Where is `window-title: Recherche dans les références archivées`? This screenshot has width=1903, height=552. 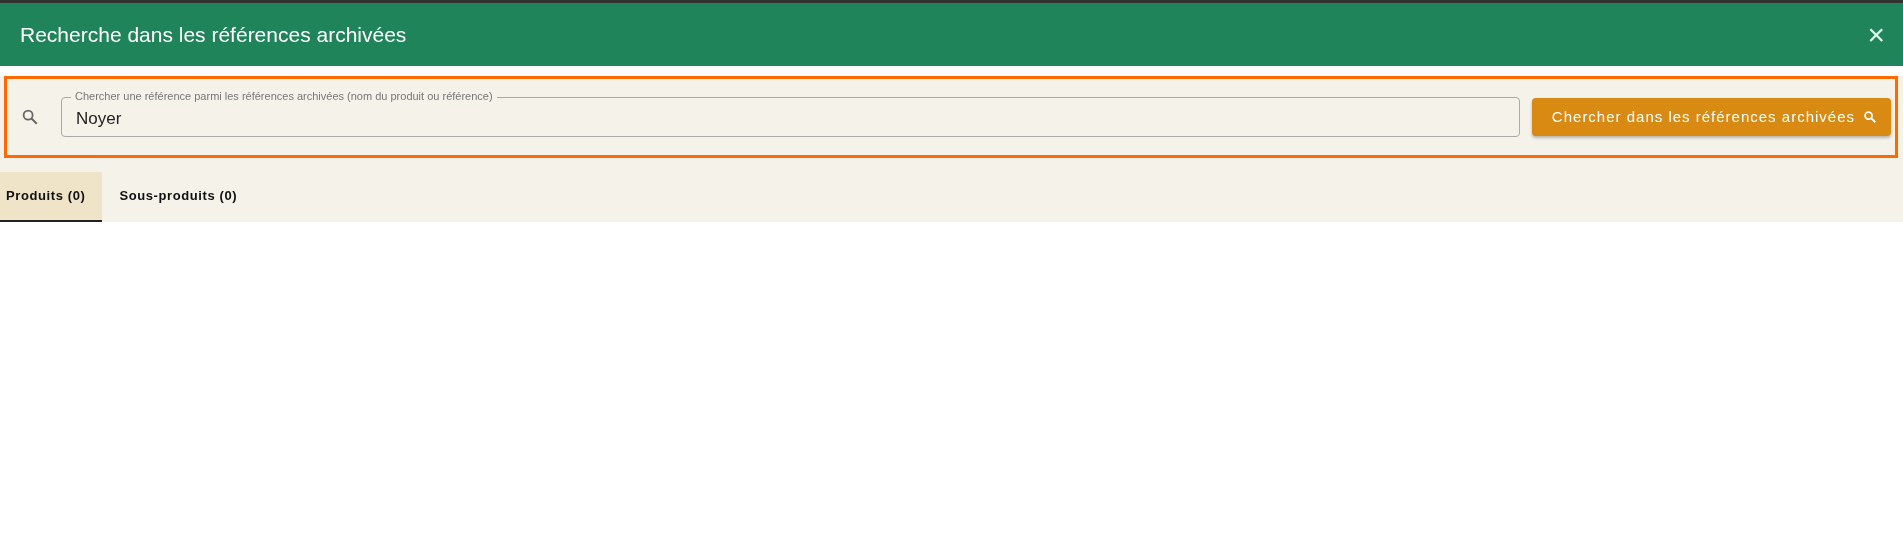 window-title: Recherche dans les références archivées is located at coordinates (213, 34).